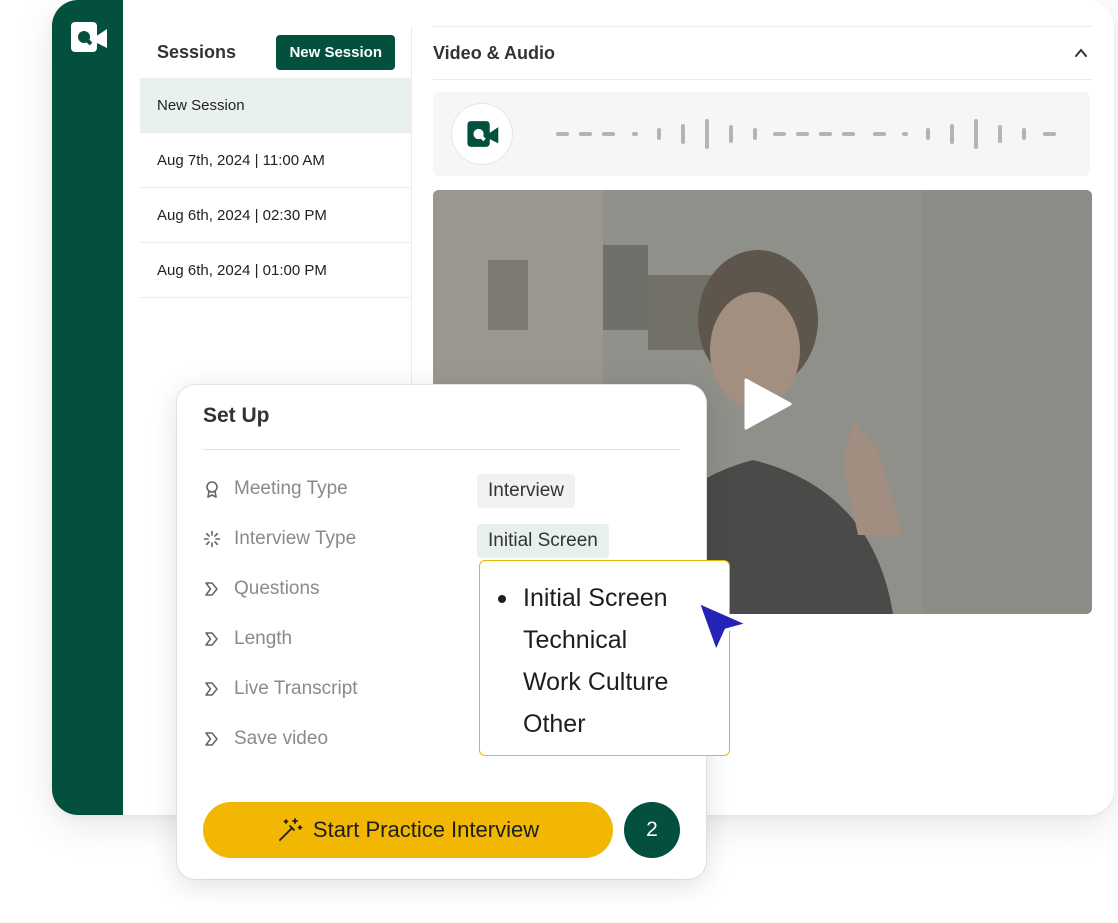  Describe the element at coordinates (652, 830) in the screenshot. I see `step-badge: 2` at that location.